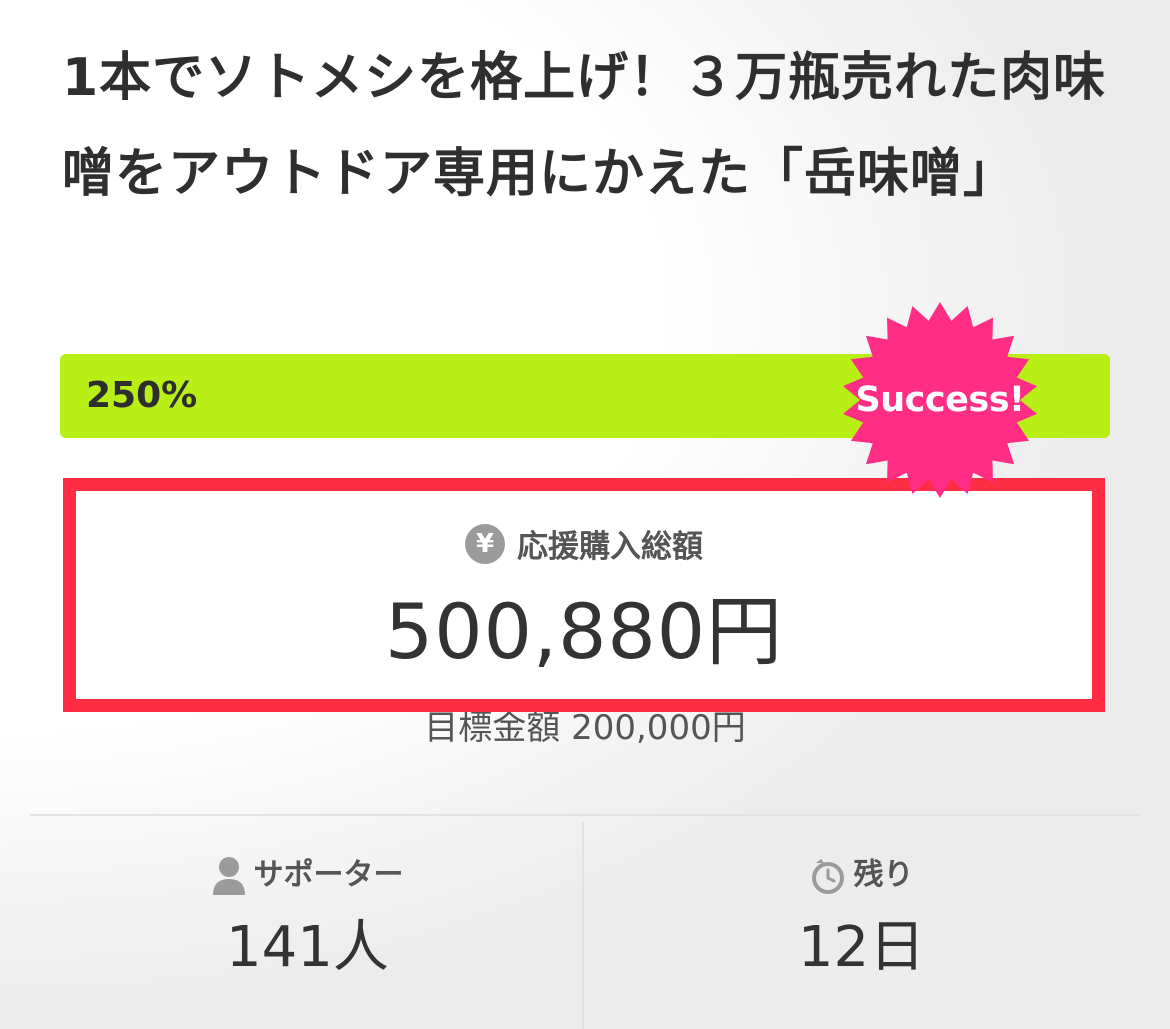 The image size is (1170, 1029). I want to click on supporters-label: サポーター, so click(328, 875).